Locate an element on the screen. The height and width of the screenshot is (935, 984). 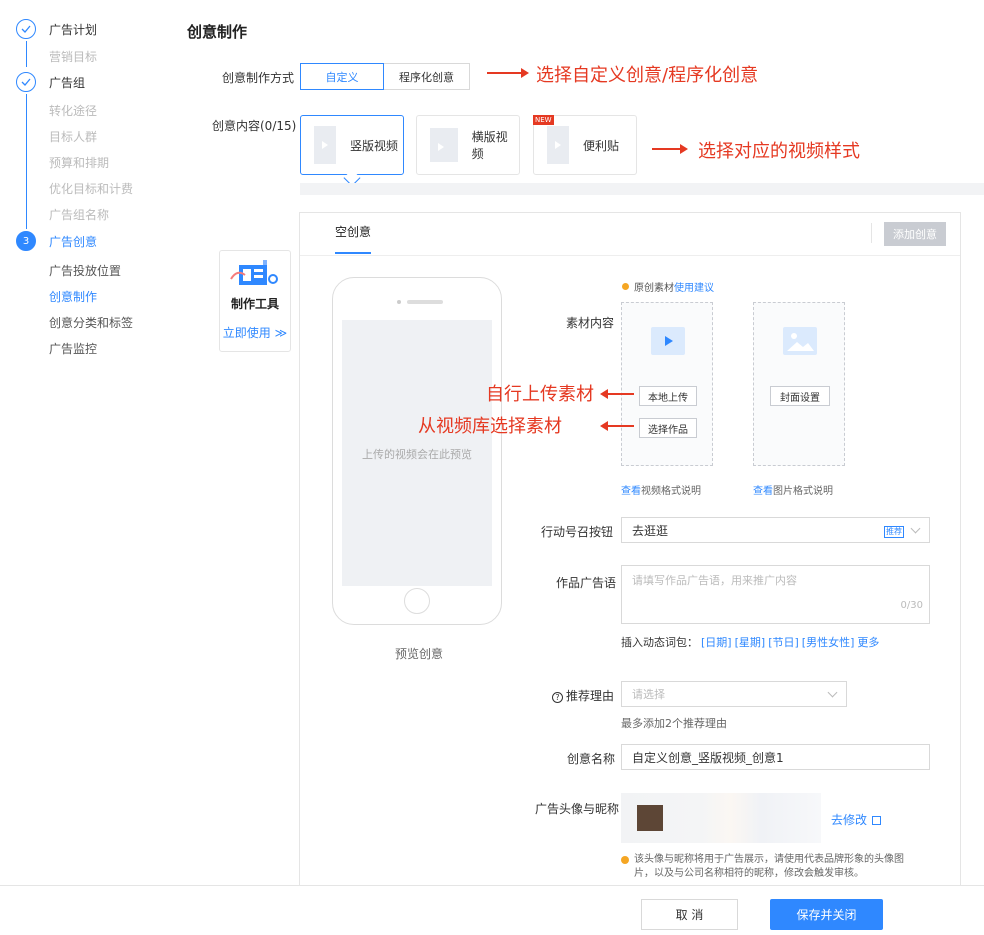
avatar-preview is located at coordinates (721, 818).